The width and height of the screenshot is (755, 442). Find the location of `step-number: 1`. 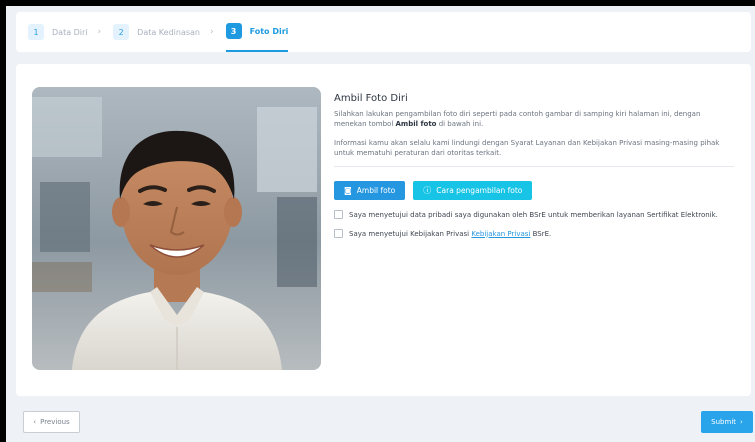

step-number: 1 is located at coordinates (36, 32).